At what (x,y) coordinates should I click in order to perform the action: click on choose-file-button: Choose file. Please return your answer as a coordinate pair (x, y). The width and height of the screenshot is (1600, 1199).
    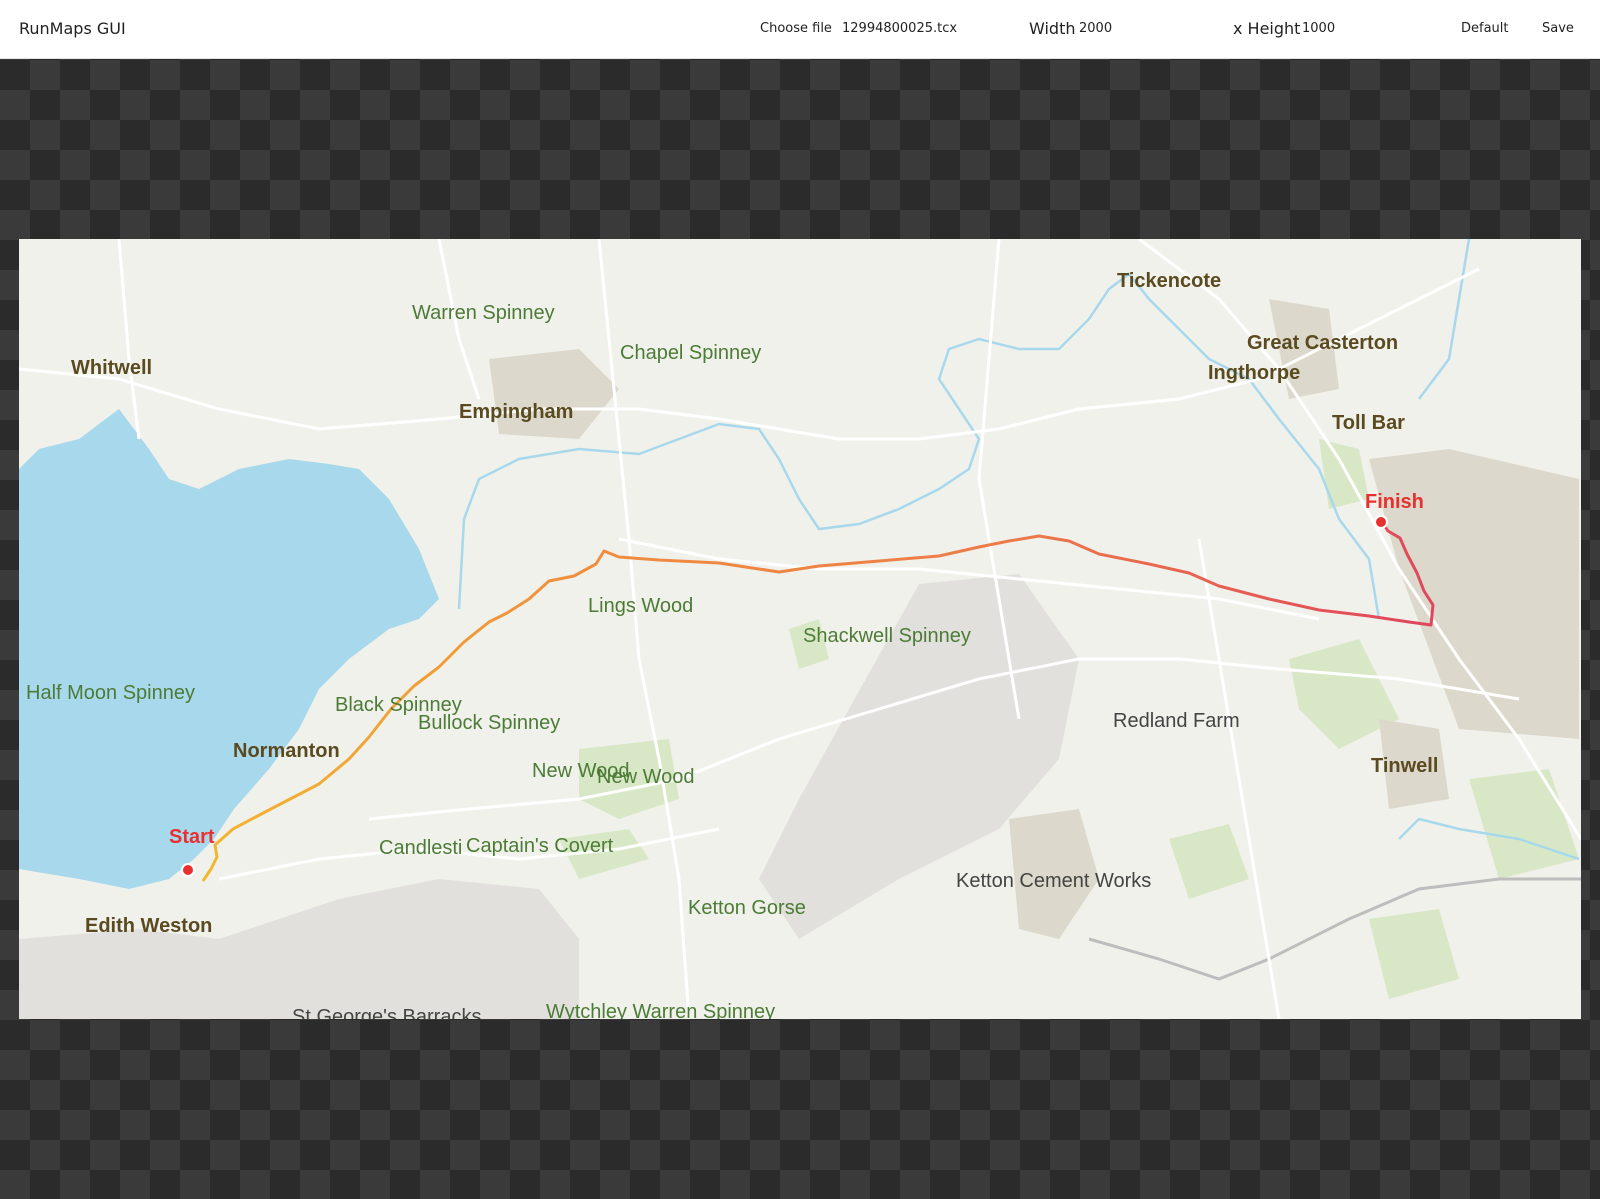
    Looking at the image, I should click on (796, 29).